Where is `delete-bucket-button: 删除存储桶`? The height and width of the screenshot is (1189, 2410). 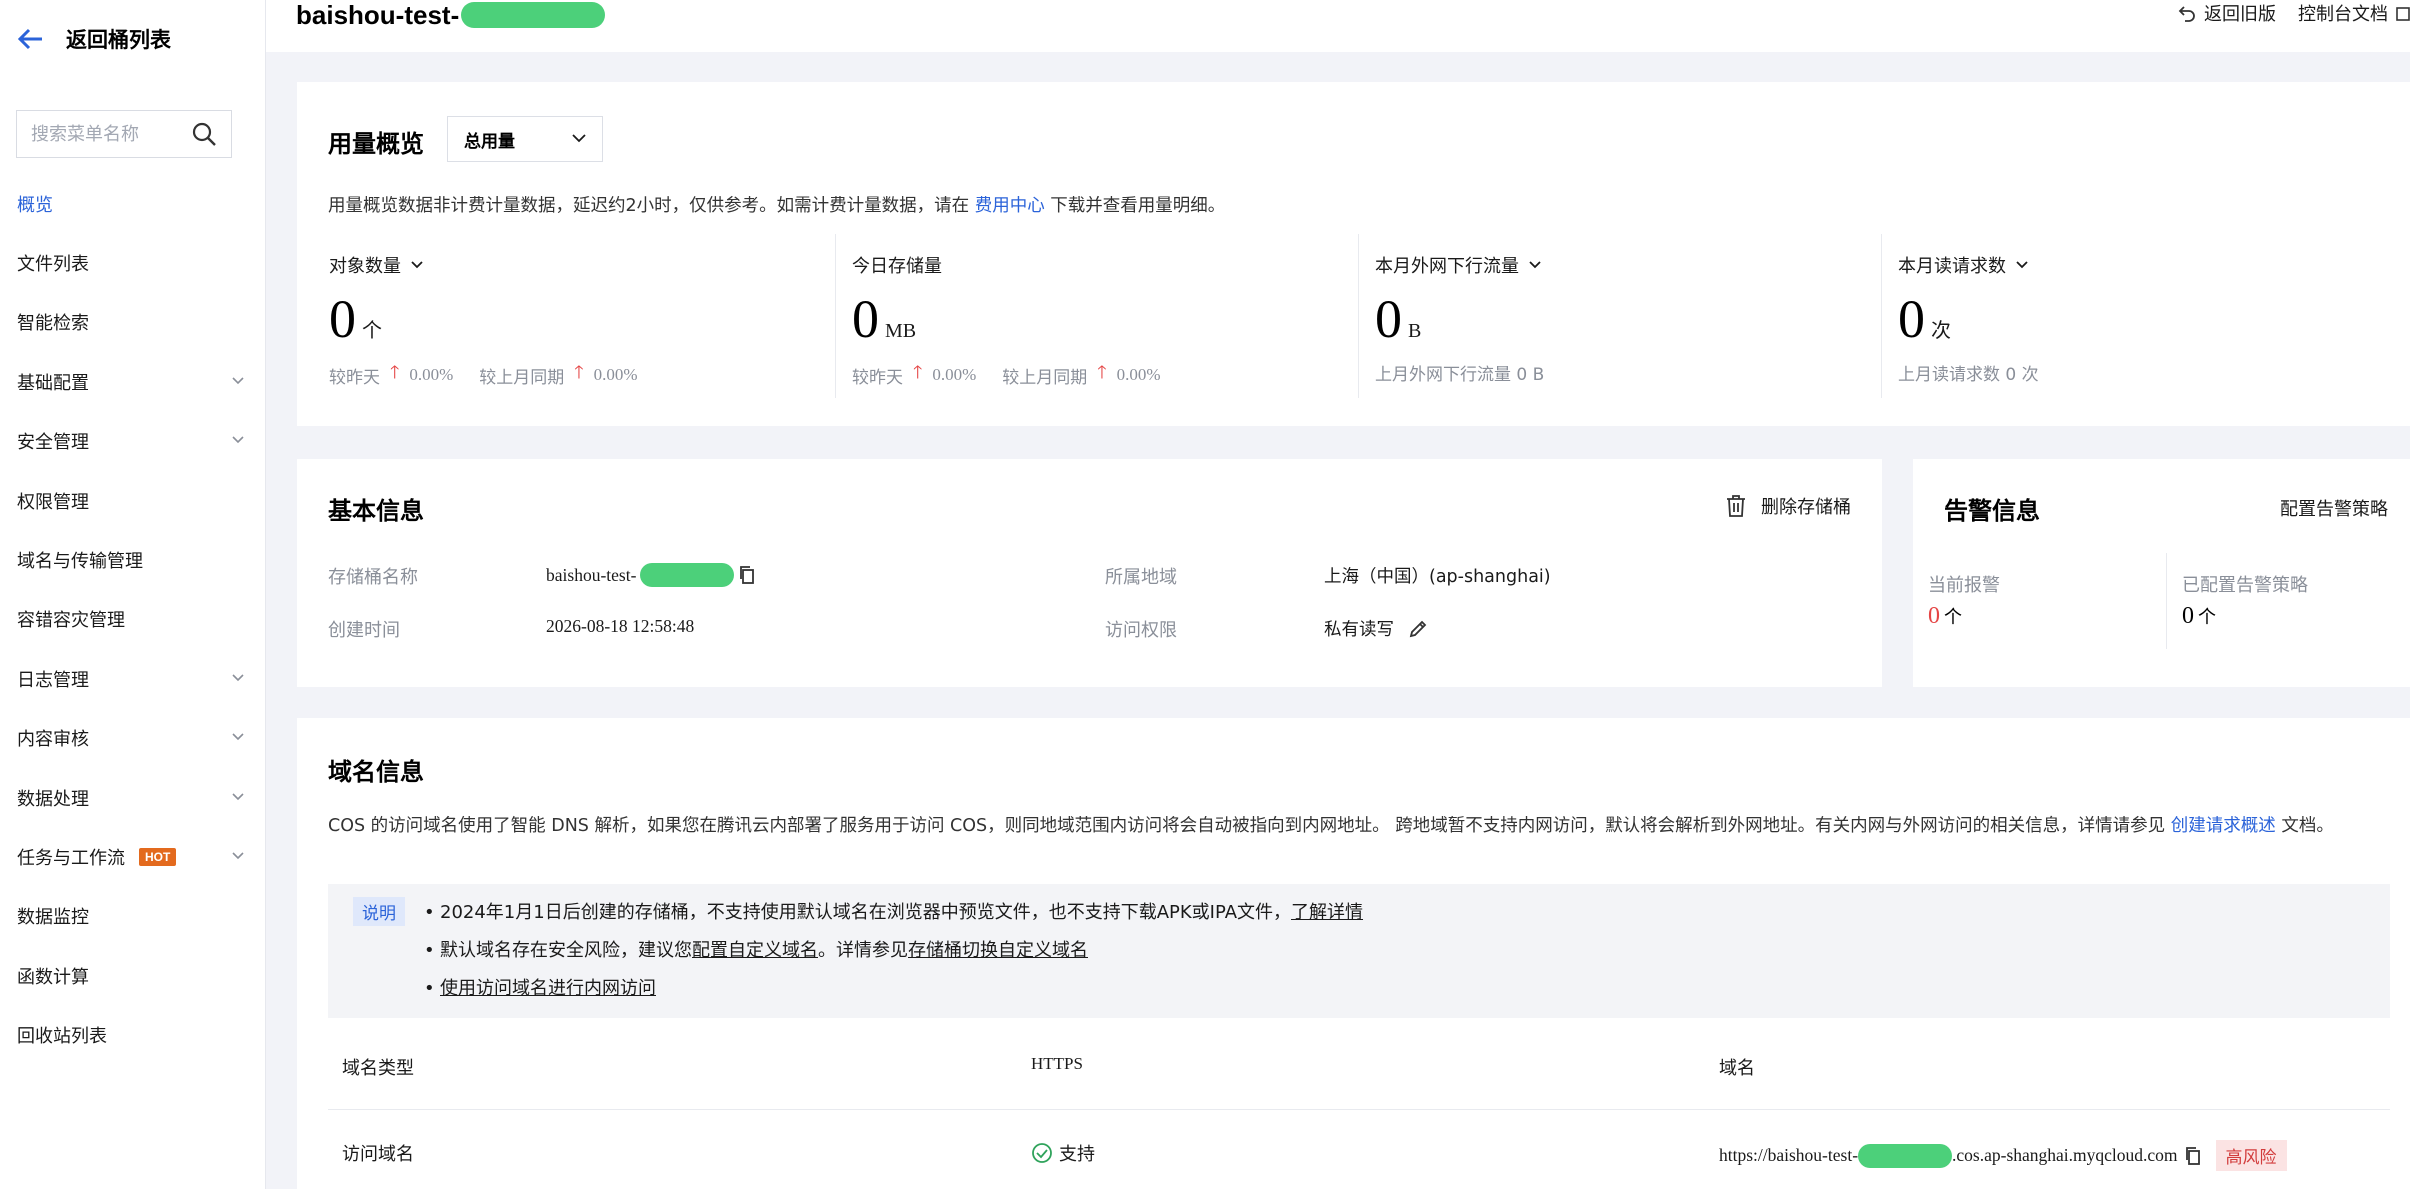
delete-bucket-button: 删除存储桶 is located at coordinates (1788, 506).